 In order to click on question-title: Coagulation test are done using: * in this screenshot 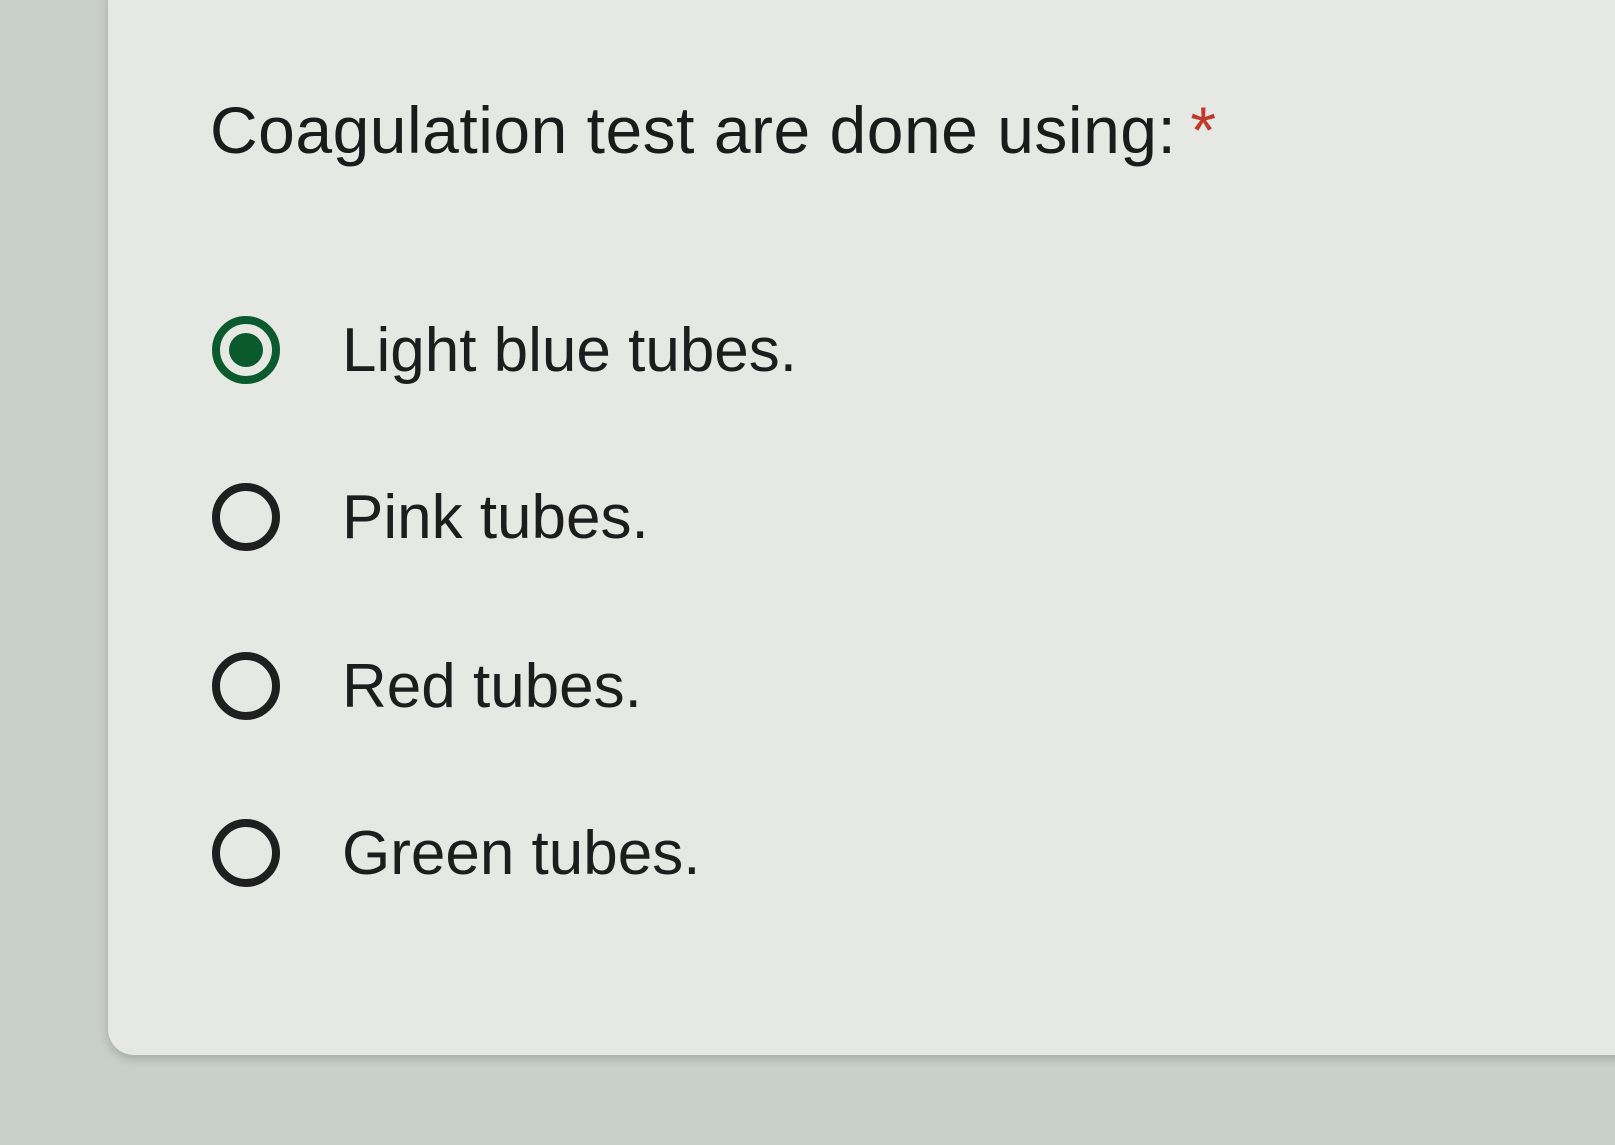, I will do `click(713, 130)`.